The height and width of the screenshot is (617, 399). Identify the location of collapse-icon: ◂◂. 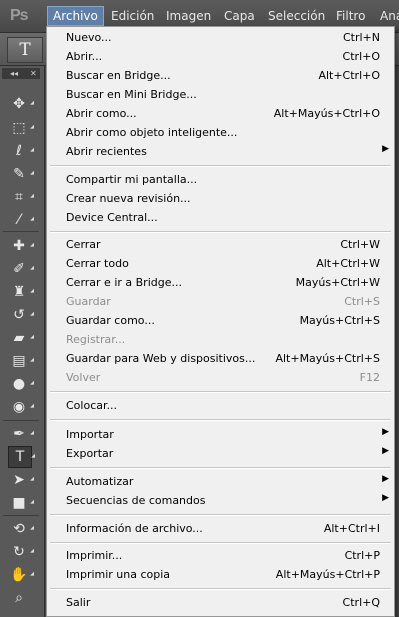
(14, 73).